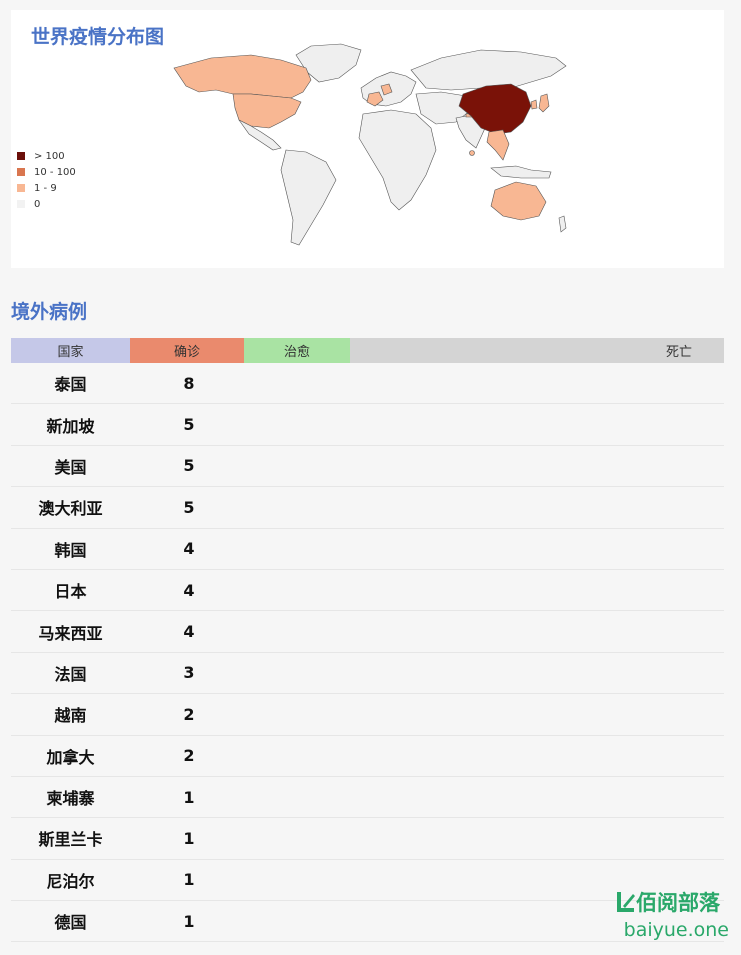 The height and width of the screenshot is (955, 741). I want to click on cell-country: 斯里兰卡, so click(70, 840).